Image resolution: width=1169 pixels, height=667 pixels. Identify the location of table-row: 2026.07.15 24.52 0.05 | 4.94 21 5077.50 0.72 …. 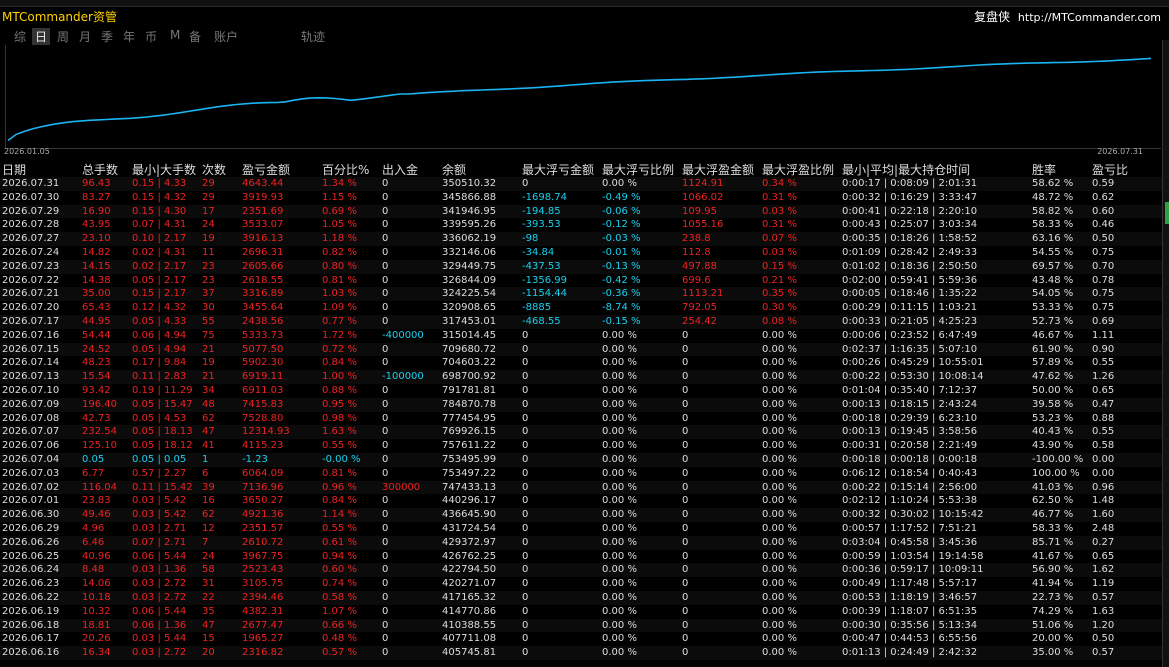
(581, 349).